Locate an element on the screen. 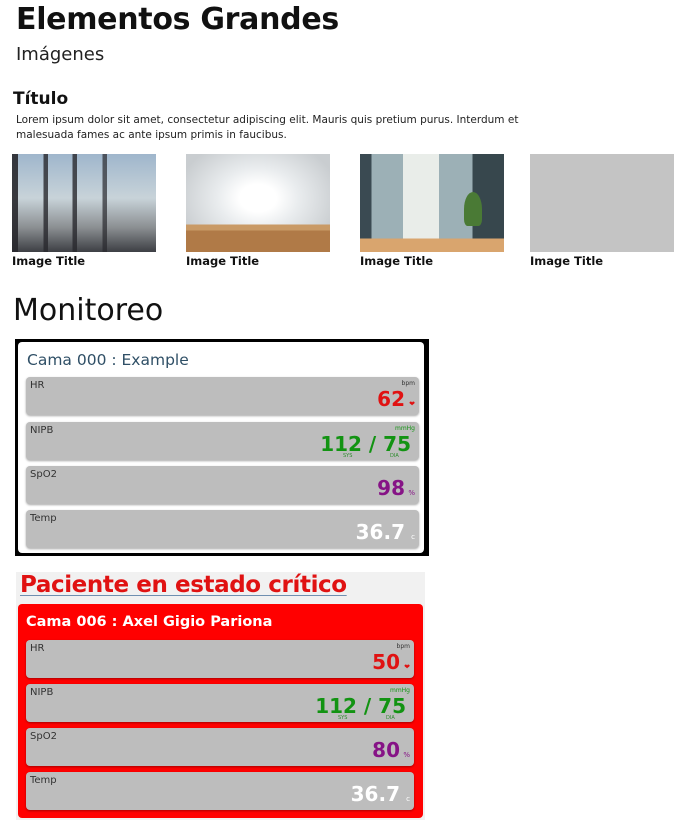 The image size is (680, 821). gallery-caption-3: Image Title is located at coordinates (397, 261).